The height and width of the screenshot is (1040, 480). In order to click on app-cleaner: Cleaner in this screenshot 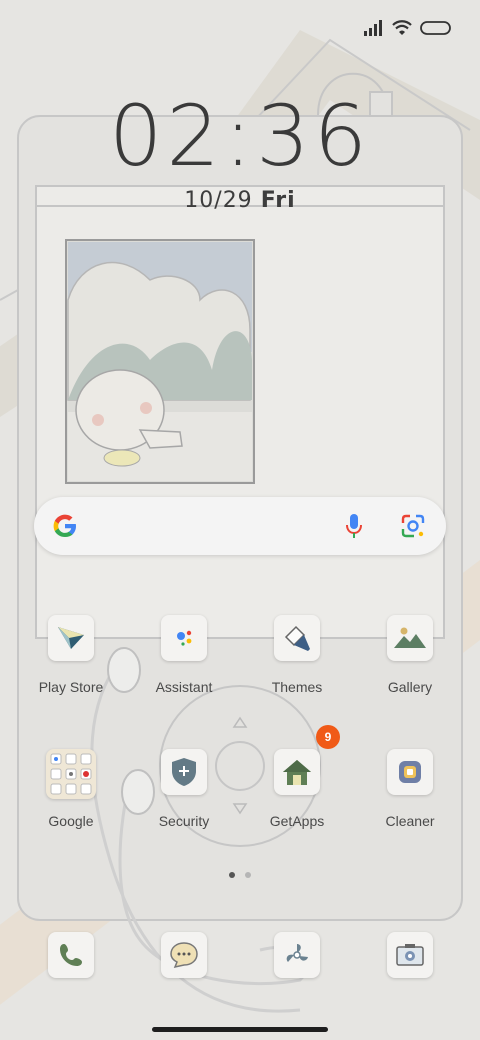, I will do `click(410, 789)`.